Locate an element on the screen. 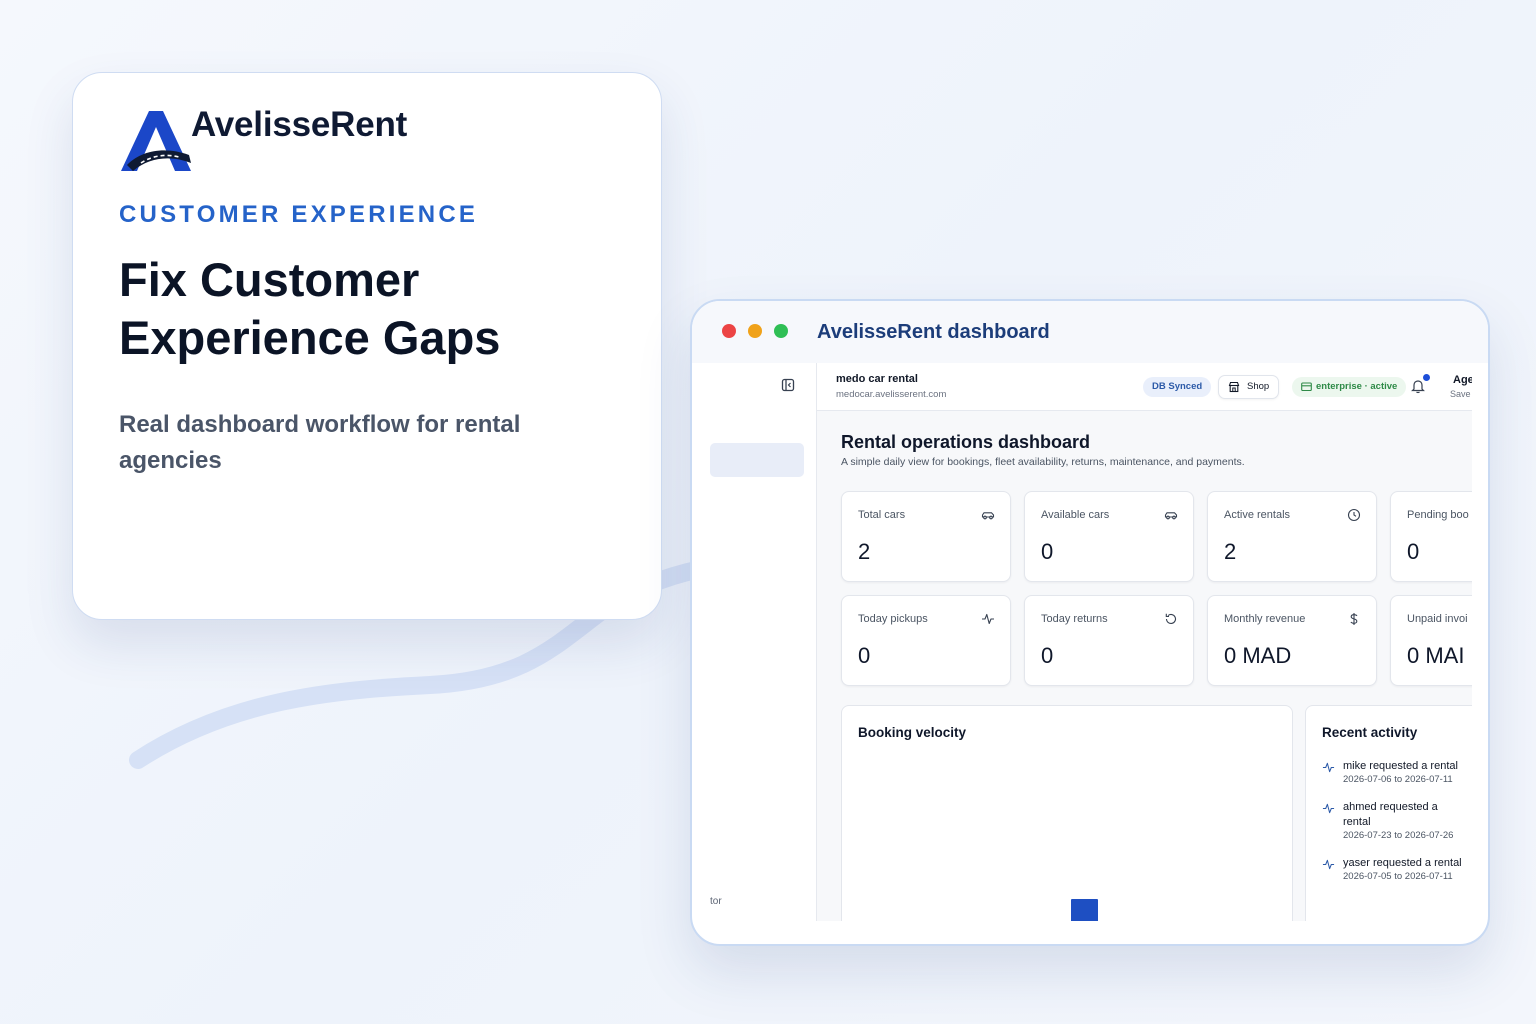  shop-button-label: Shop is located at coordinates (1258, 386).